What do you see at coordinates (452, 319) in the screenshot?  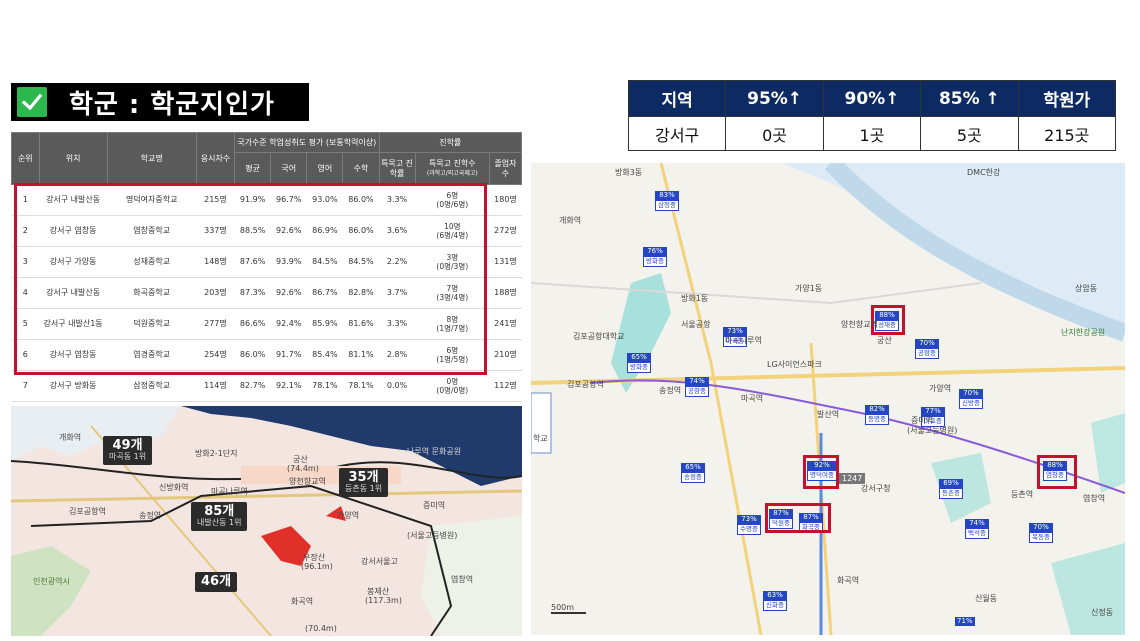 I see `cell-special-count-total: 8명` at bounding box center [452, 319].